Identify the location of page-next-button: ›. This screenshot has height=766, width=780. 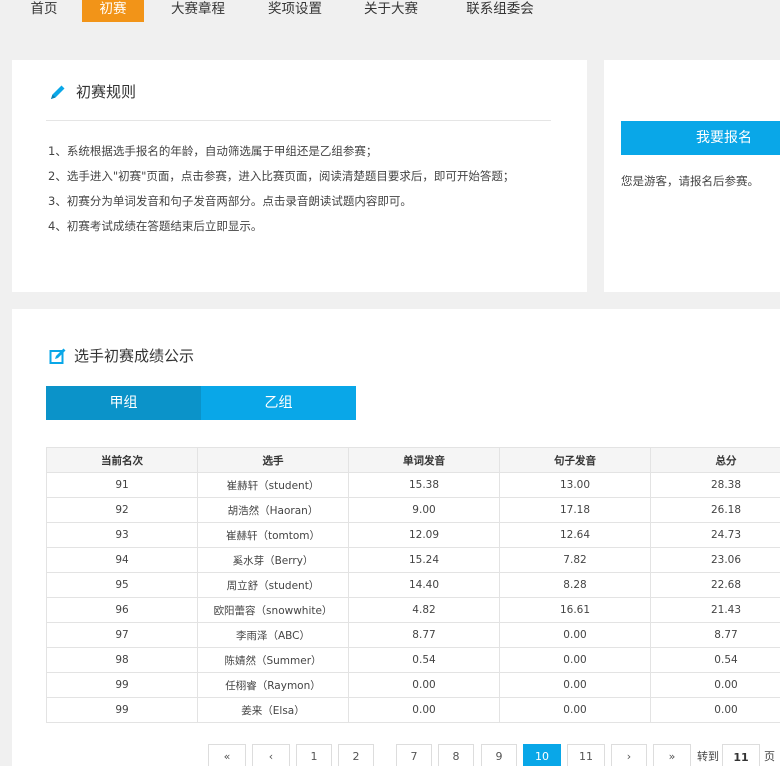
(629, 755).